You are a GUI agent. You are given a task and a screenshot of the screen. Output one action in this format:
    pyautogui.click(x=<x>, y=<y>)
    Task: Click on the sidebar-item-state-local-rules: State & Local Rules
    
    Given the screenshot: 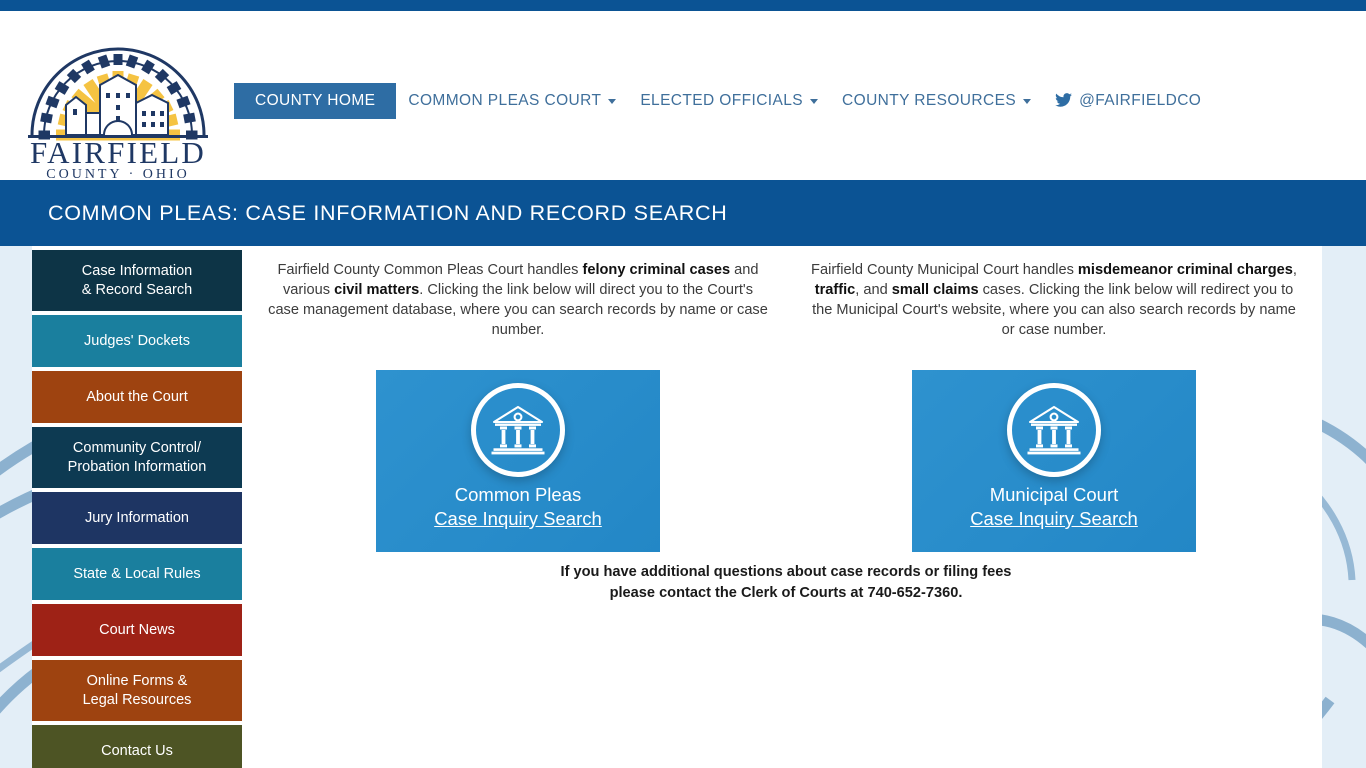 What is the action you would take?
    pyautogui.click(x=137, y=574)
    